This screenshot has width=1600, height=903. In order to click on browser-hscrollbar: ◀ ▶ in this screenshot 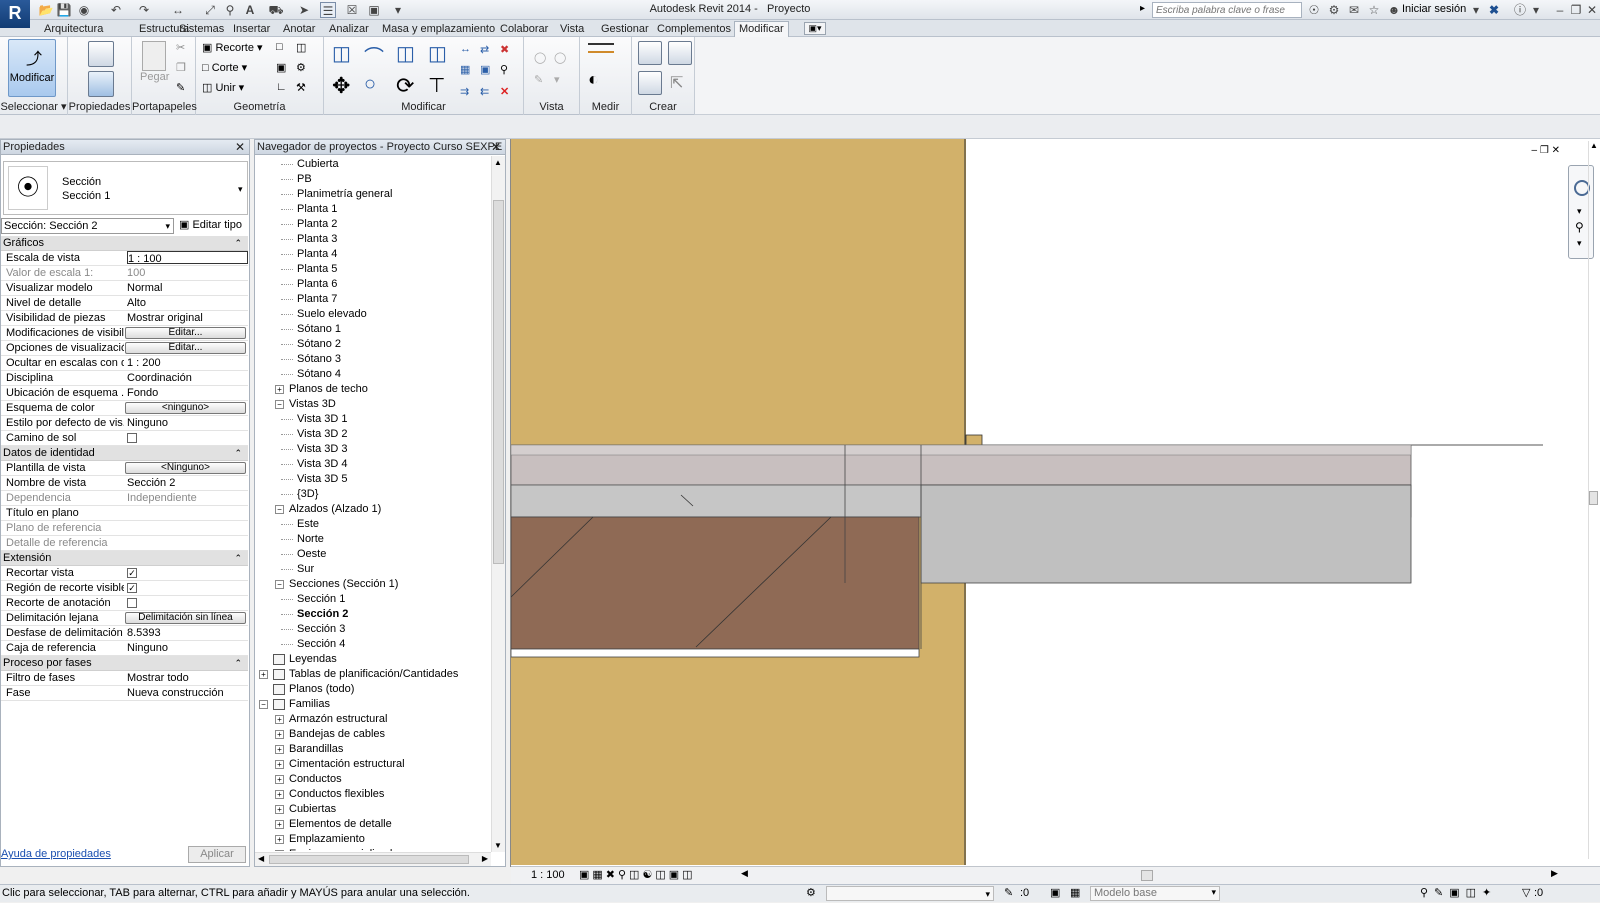, I will do `click(373, 859)`.